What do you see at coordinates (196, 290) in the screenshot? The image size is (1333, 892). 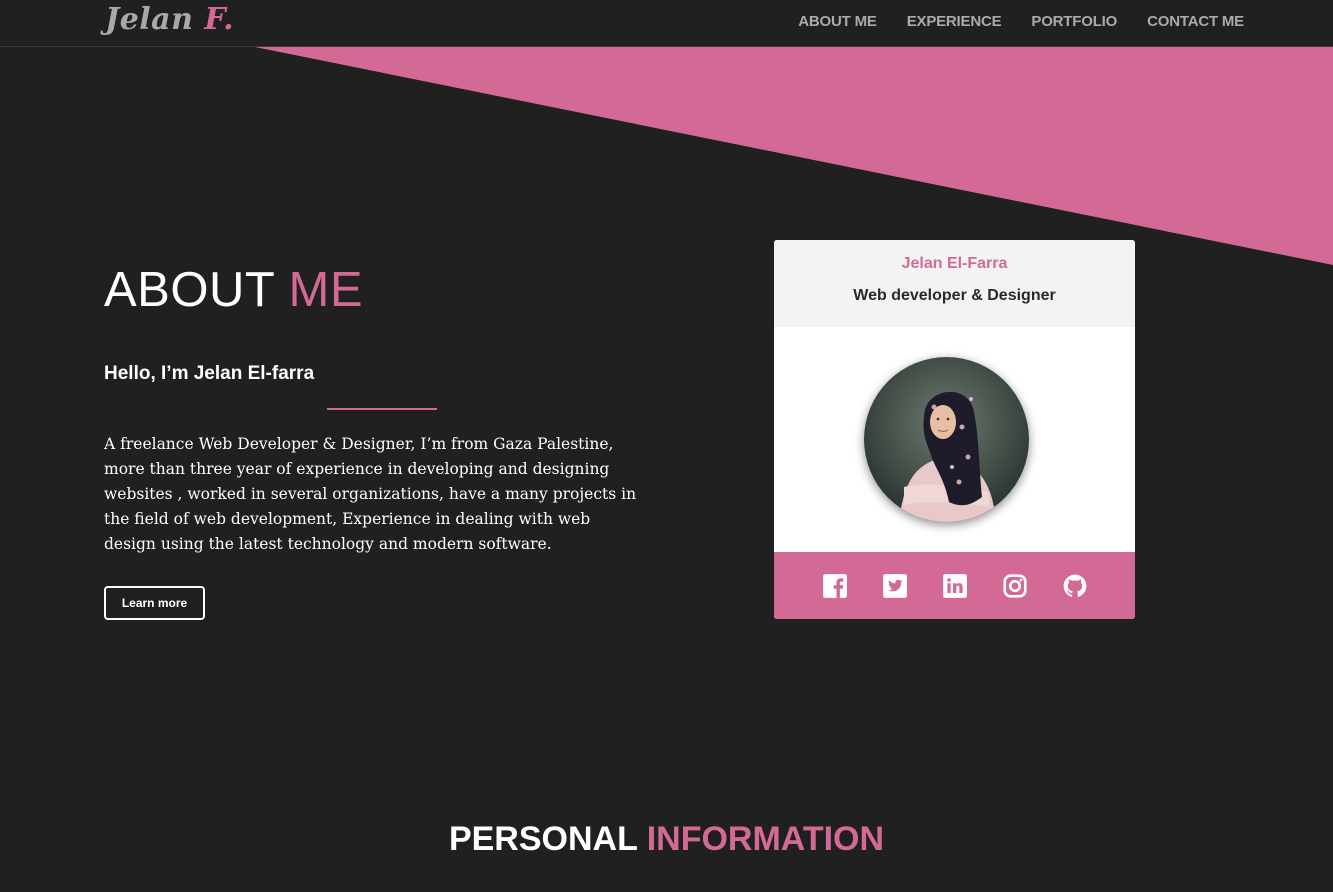 I see `about-title-white: ABOUT` at bounding box center [196, 290].